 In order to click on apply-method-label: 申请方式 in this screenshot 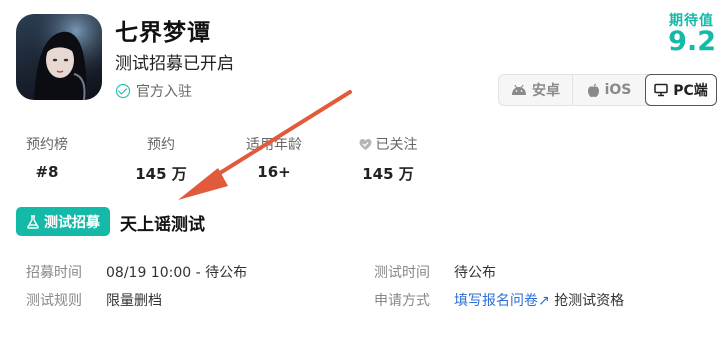, I will do `click(402, 301)`.